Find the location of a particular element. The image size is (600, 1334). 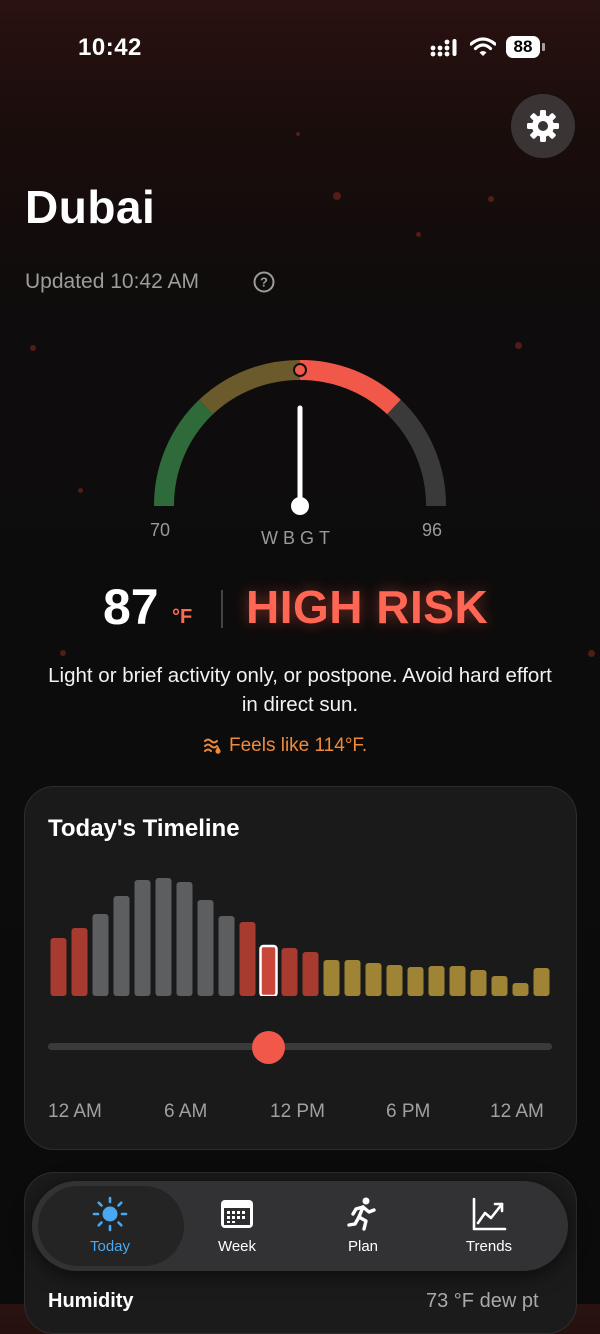

gauge-arc-safe is located at coordinates (183, 453).